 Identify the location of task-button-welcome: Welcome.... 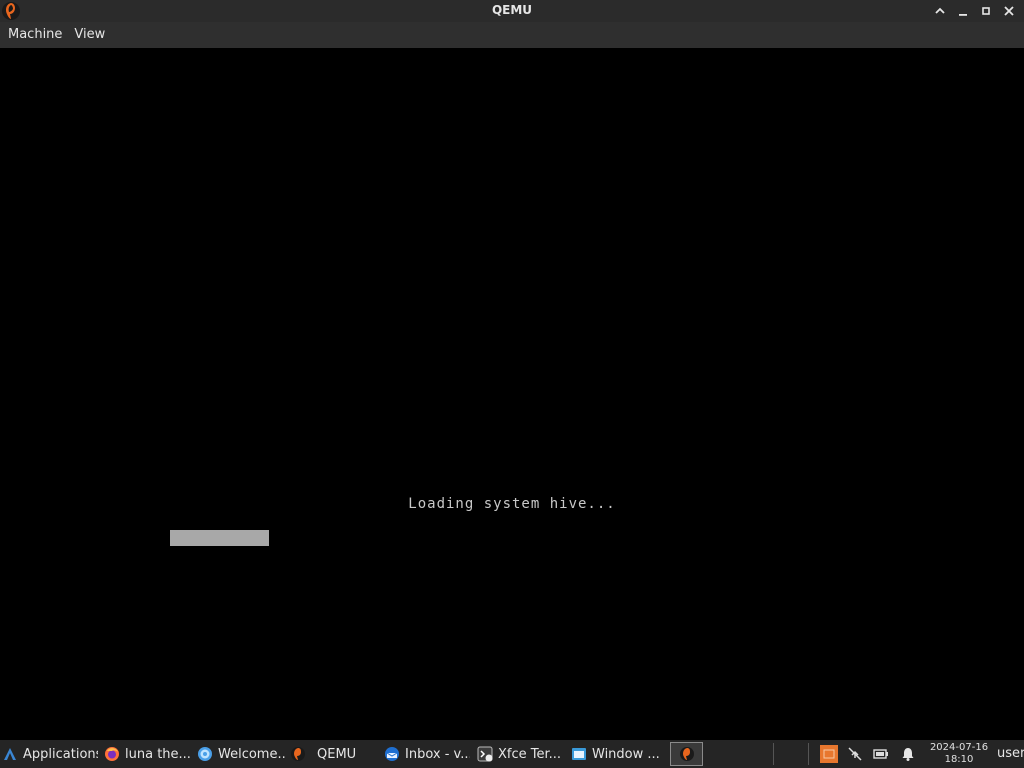
(242, 754).